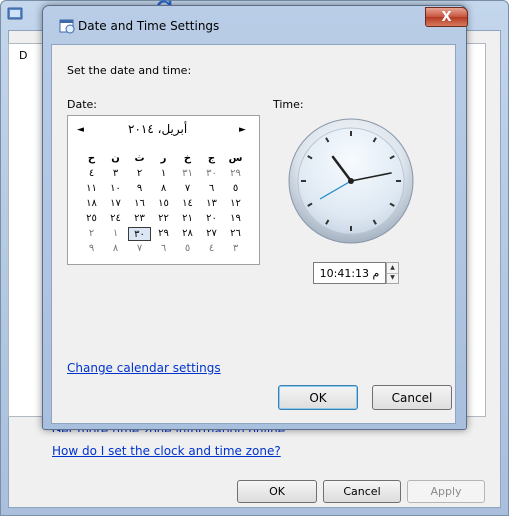 The image size is (509, 516). Describe the element at coordinates (446, 491) in the screenshot. I see `back-apply-button: Apply` at that location.